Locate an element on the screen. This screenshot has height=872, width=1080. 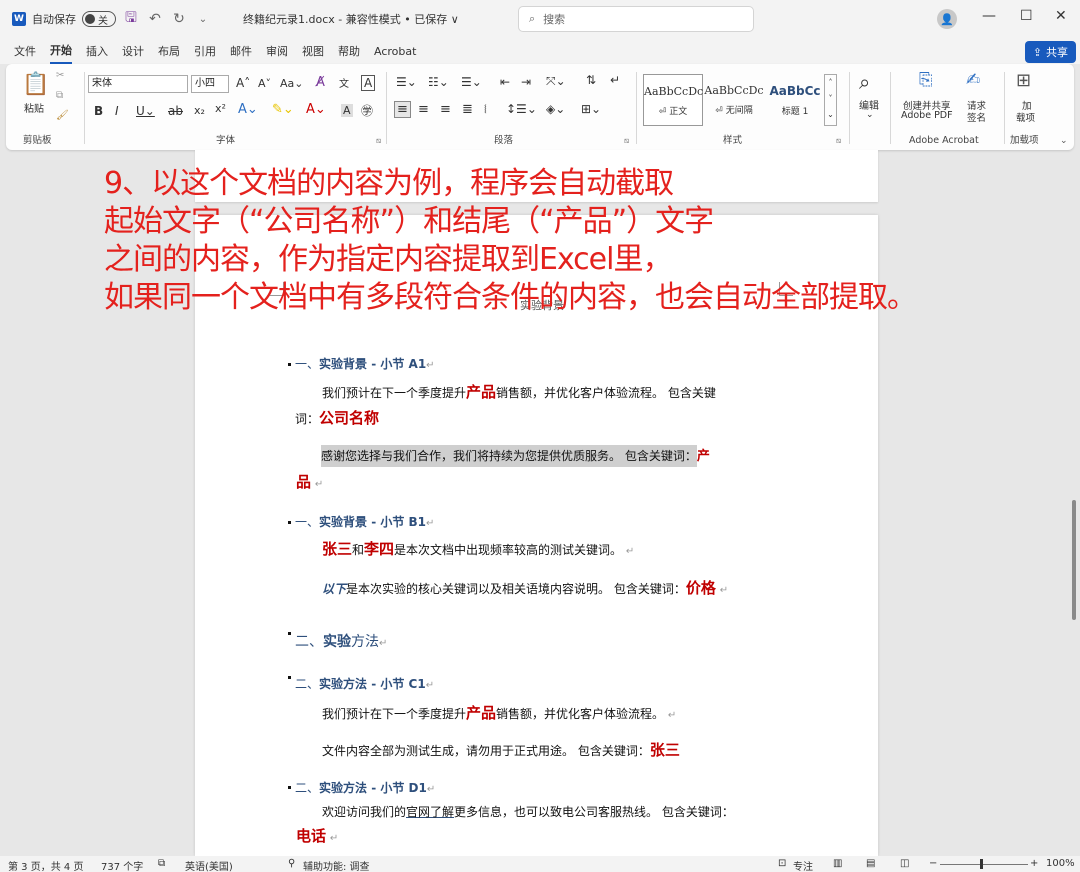
highlight-icon: ✎⌄ is located at coordinates (283, 109).